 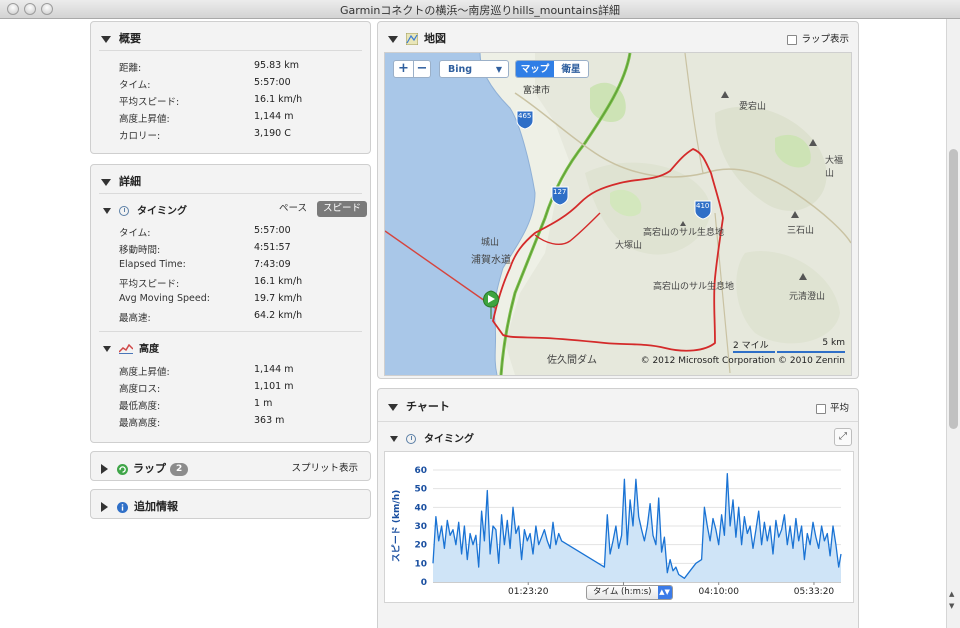 I want to click on y-tick-label: 0, so click(x=424, y=583).